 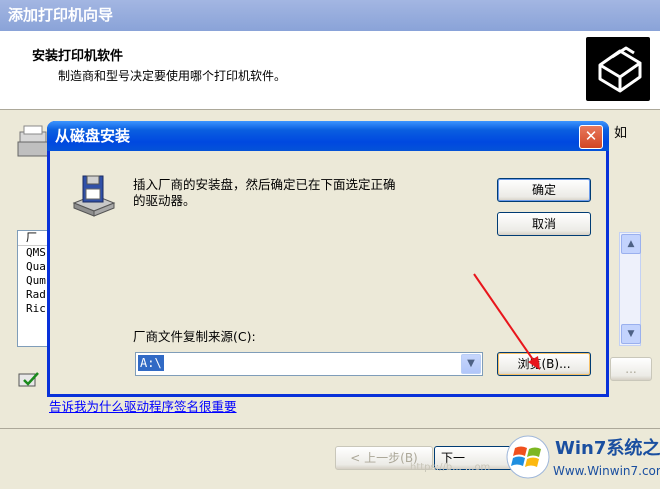 What do you see at coordinates (591, 137) in the screenshot?
I see `close-icon: ✕` at bounding box center [591, 137].